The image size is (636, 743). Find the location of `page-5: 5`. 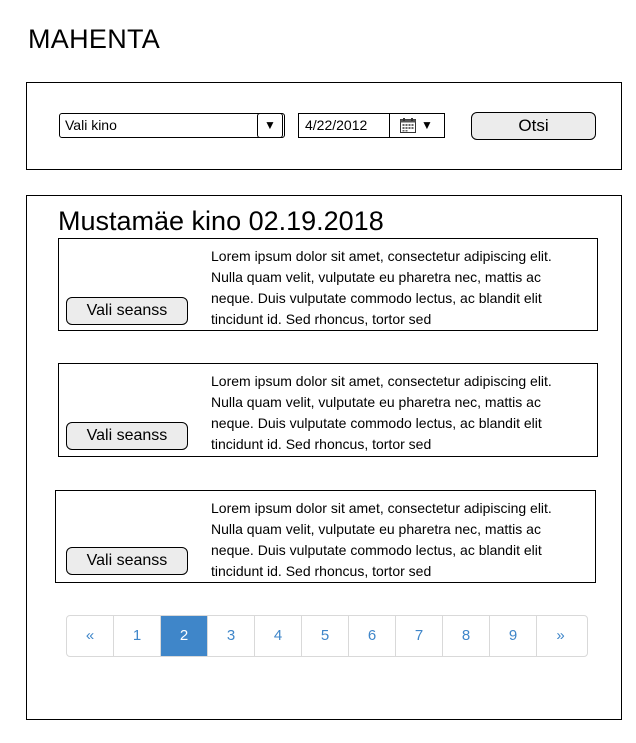

page-5: 5 is located at coordinates (325, 636).